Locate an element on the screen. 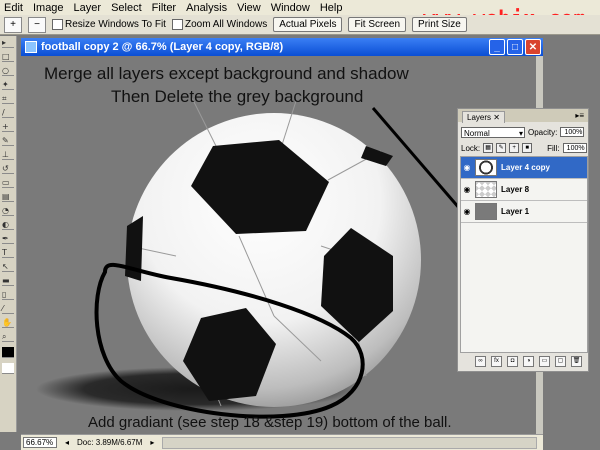 This screenshot has height=450, width=600. lasso-tool-icon: ○ is located at coordinates (8, 71).